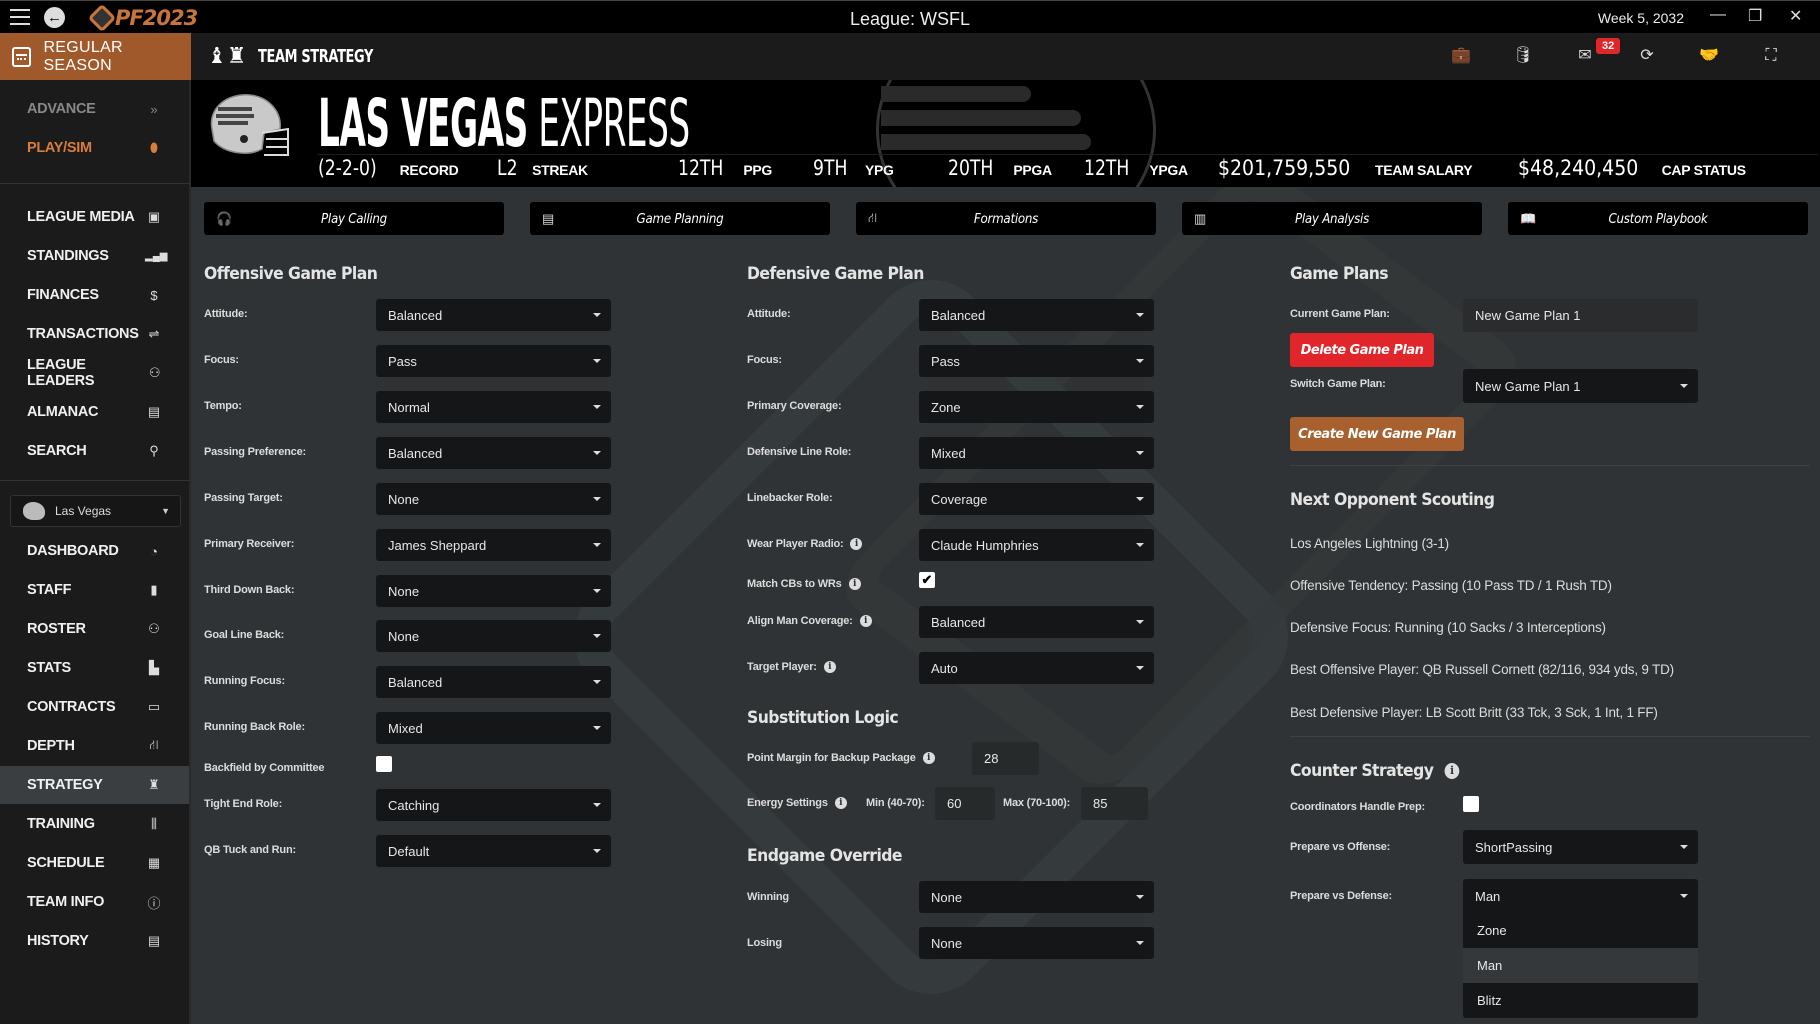 Image resolution: width=1820 pixels, height=1024 pixels. I want to click on regular-season-button: REGULAR SEASON, so click(95, 56).